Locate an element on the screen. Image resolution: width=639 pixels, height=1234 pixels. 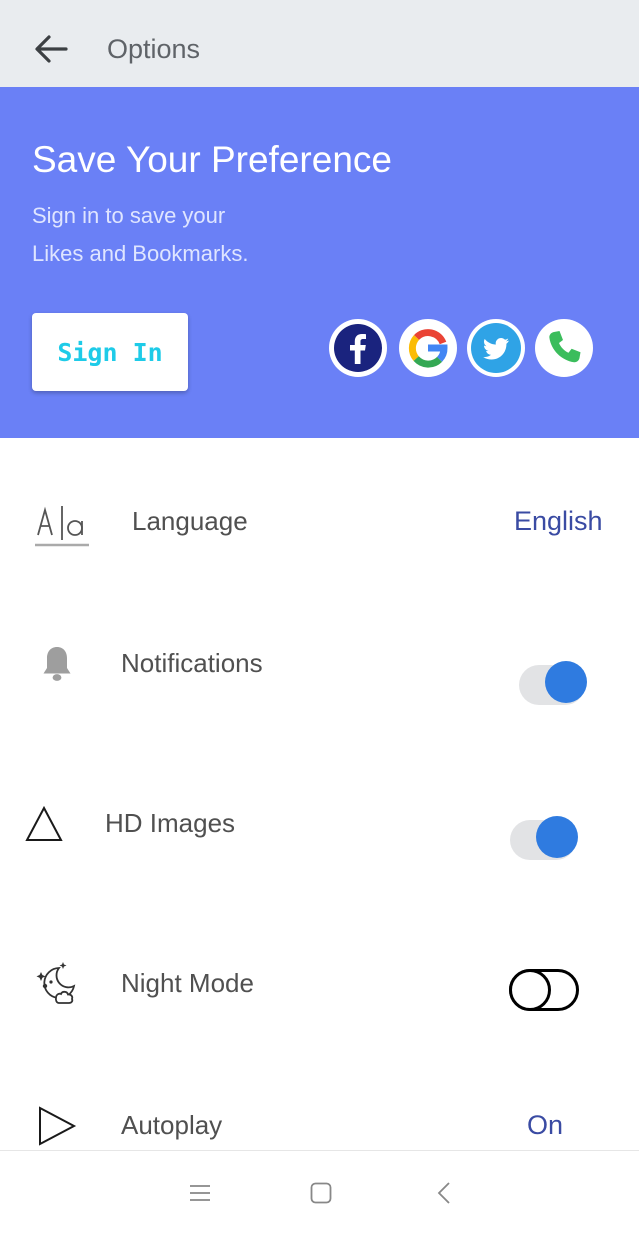
hd-images-label: HD Images is located at coordinates (170, 823).